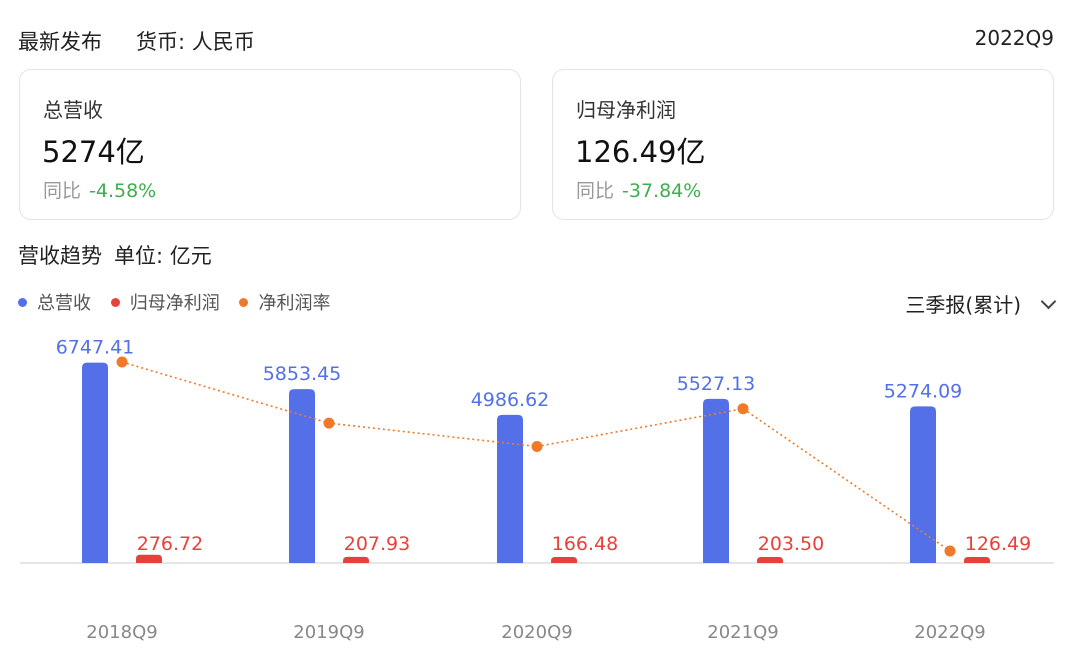  I want to click on net-profit-data-label: 126.49, so click(998, 544).